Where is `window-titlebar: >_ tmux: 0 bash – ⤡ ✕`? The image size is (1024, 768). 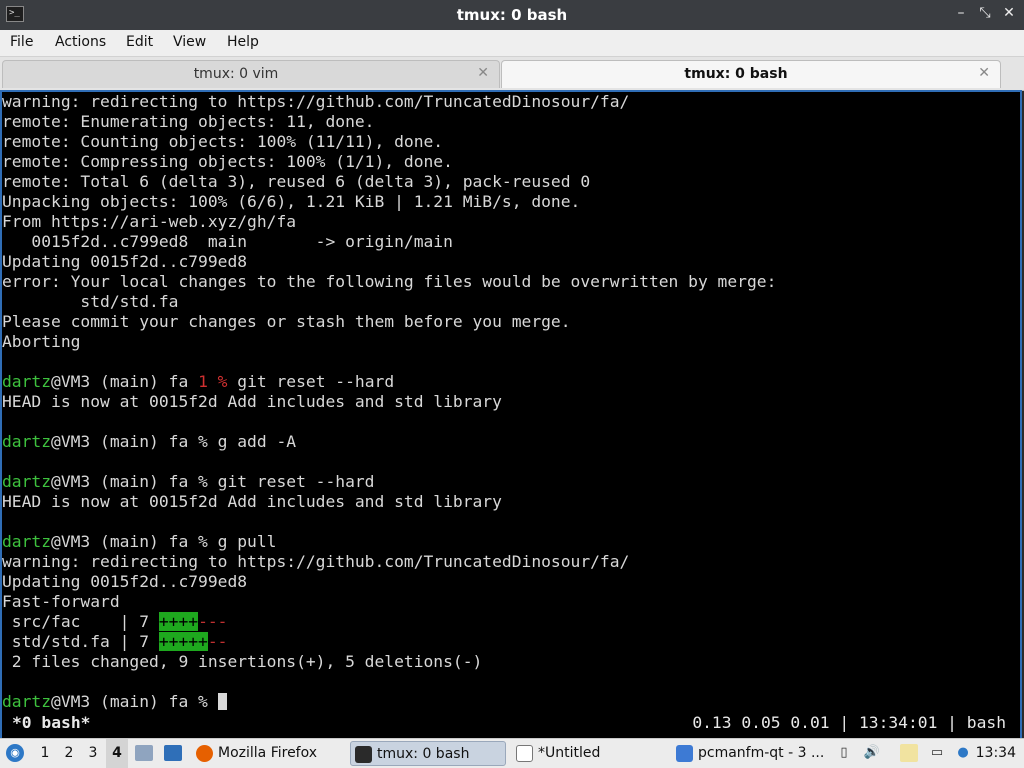 window-titlebar: >_ tmux: 0 bash – ⤡ ✕ is located at coordinates (512, 15).